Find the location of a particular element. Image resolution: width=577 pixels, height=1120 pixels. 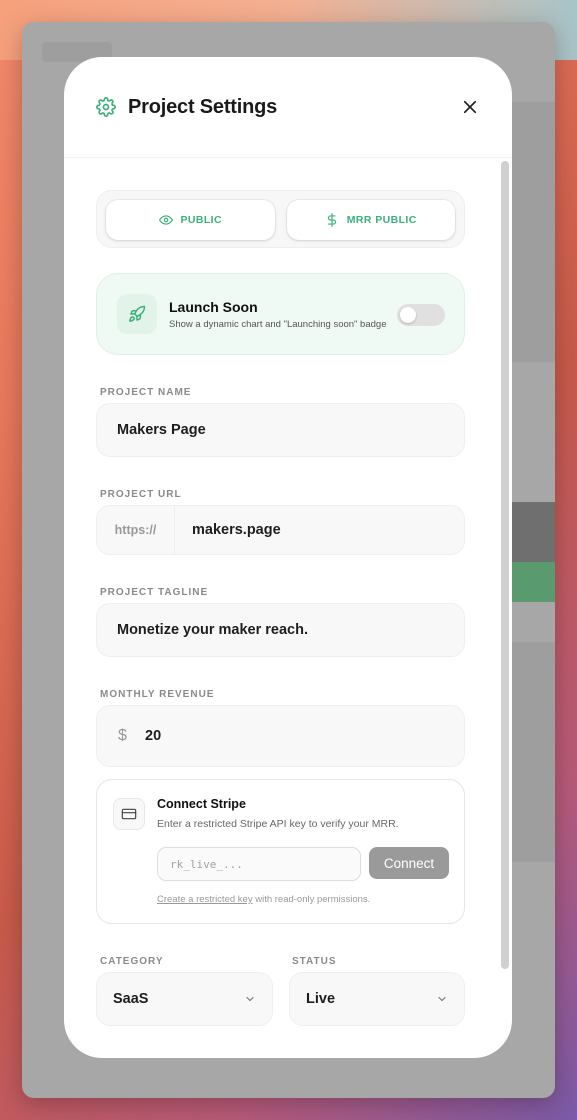

project-name-input: Makers Page is located at coordinates (280, 430).